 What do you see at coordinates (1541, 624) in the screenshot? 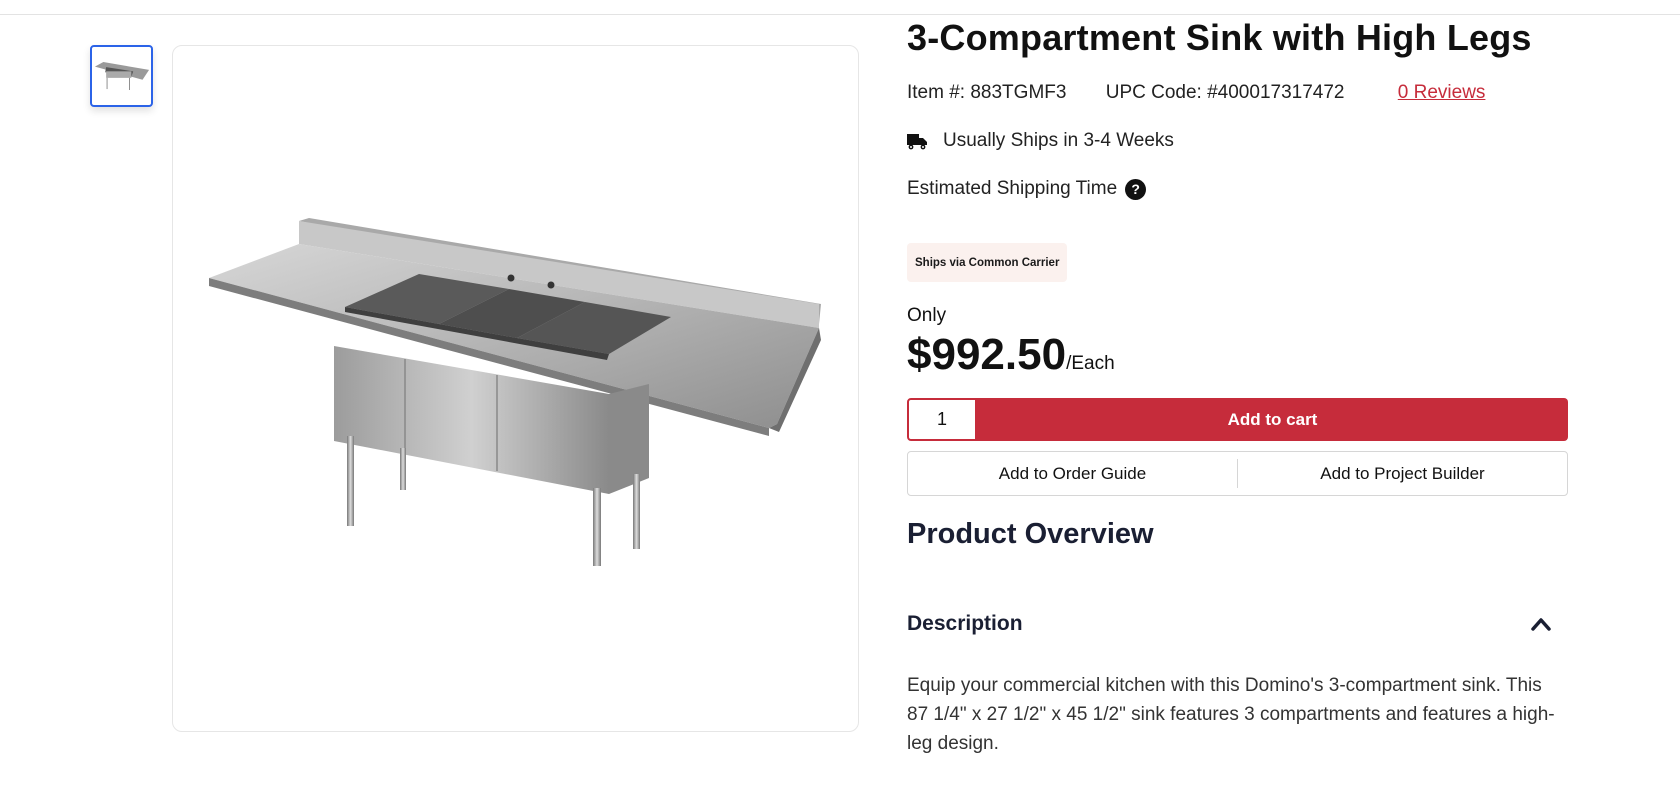
I see `chevron-up-icon` at bounding box center [1541, 624].